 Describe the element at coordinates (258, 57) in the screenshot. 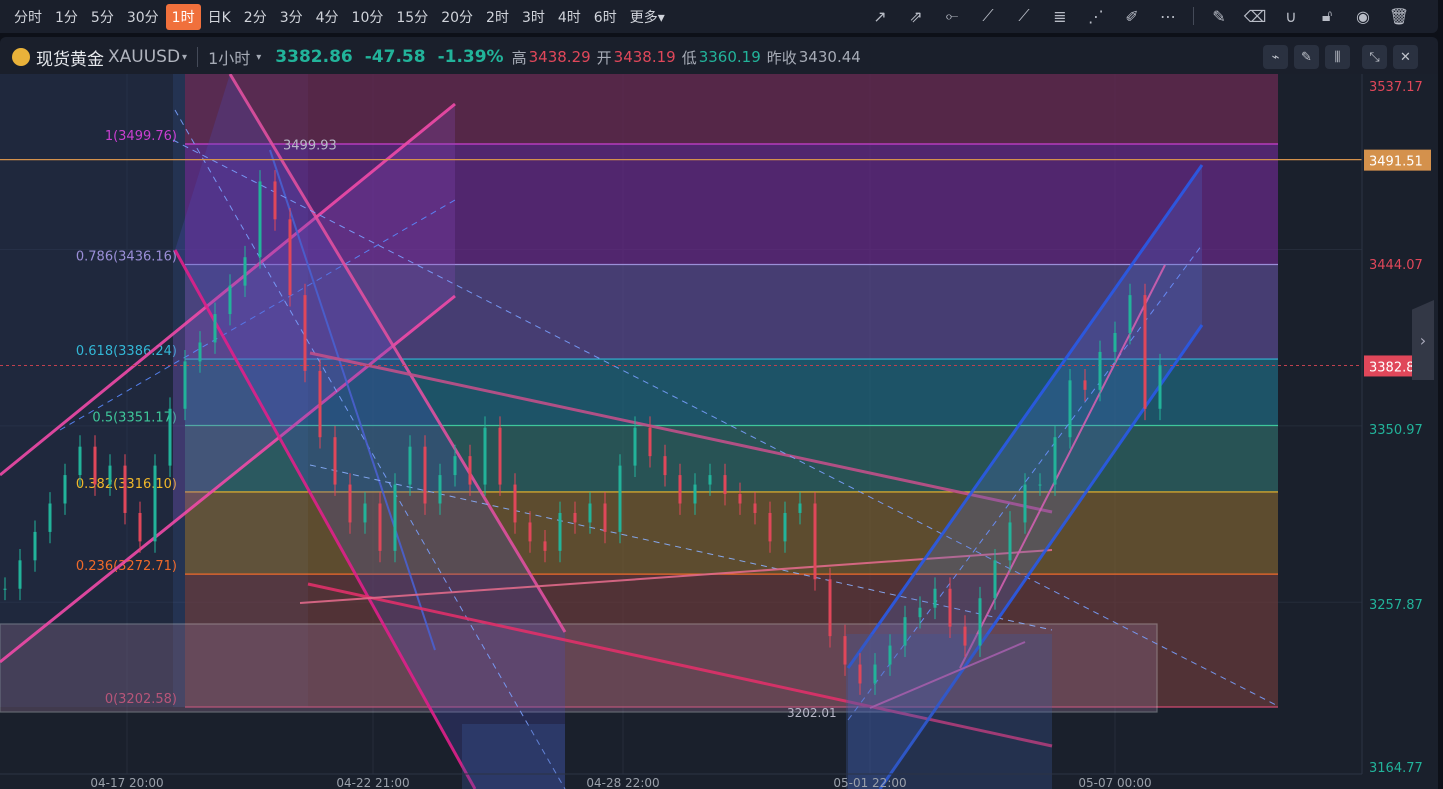

I see `interval-dropdown-icon: ▾` at that location.